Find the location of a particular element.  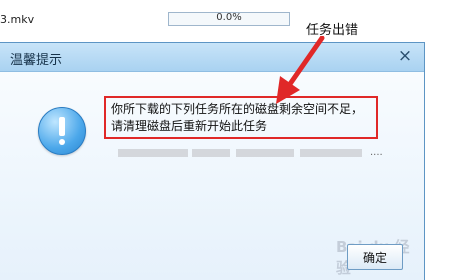

download-list-row: 3.mkv 0.0% is located at coordinates (226, 15).